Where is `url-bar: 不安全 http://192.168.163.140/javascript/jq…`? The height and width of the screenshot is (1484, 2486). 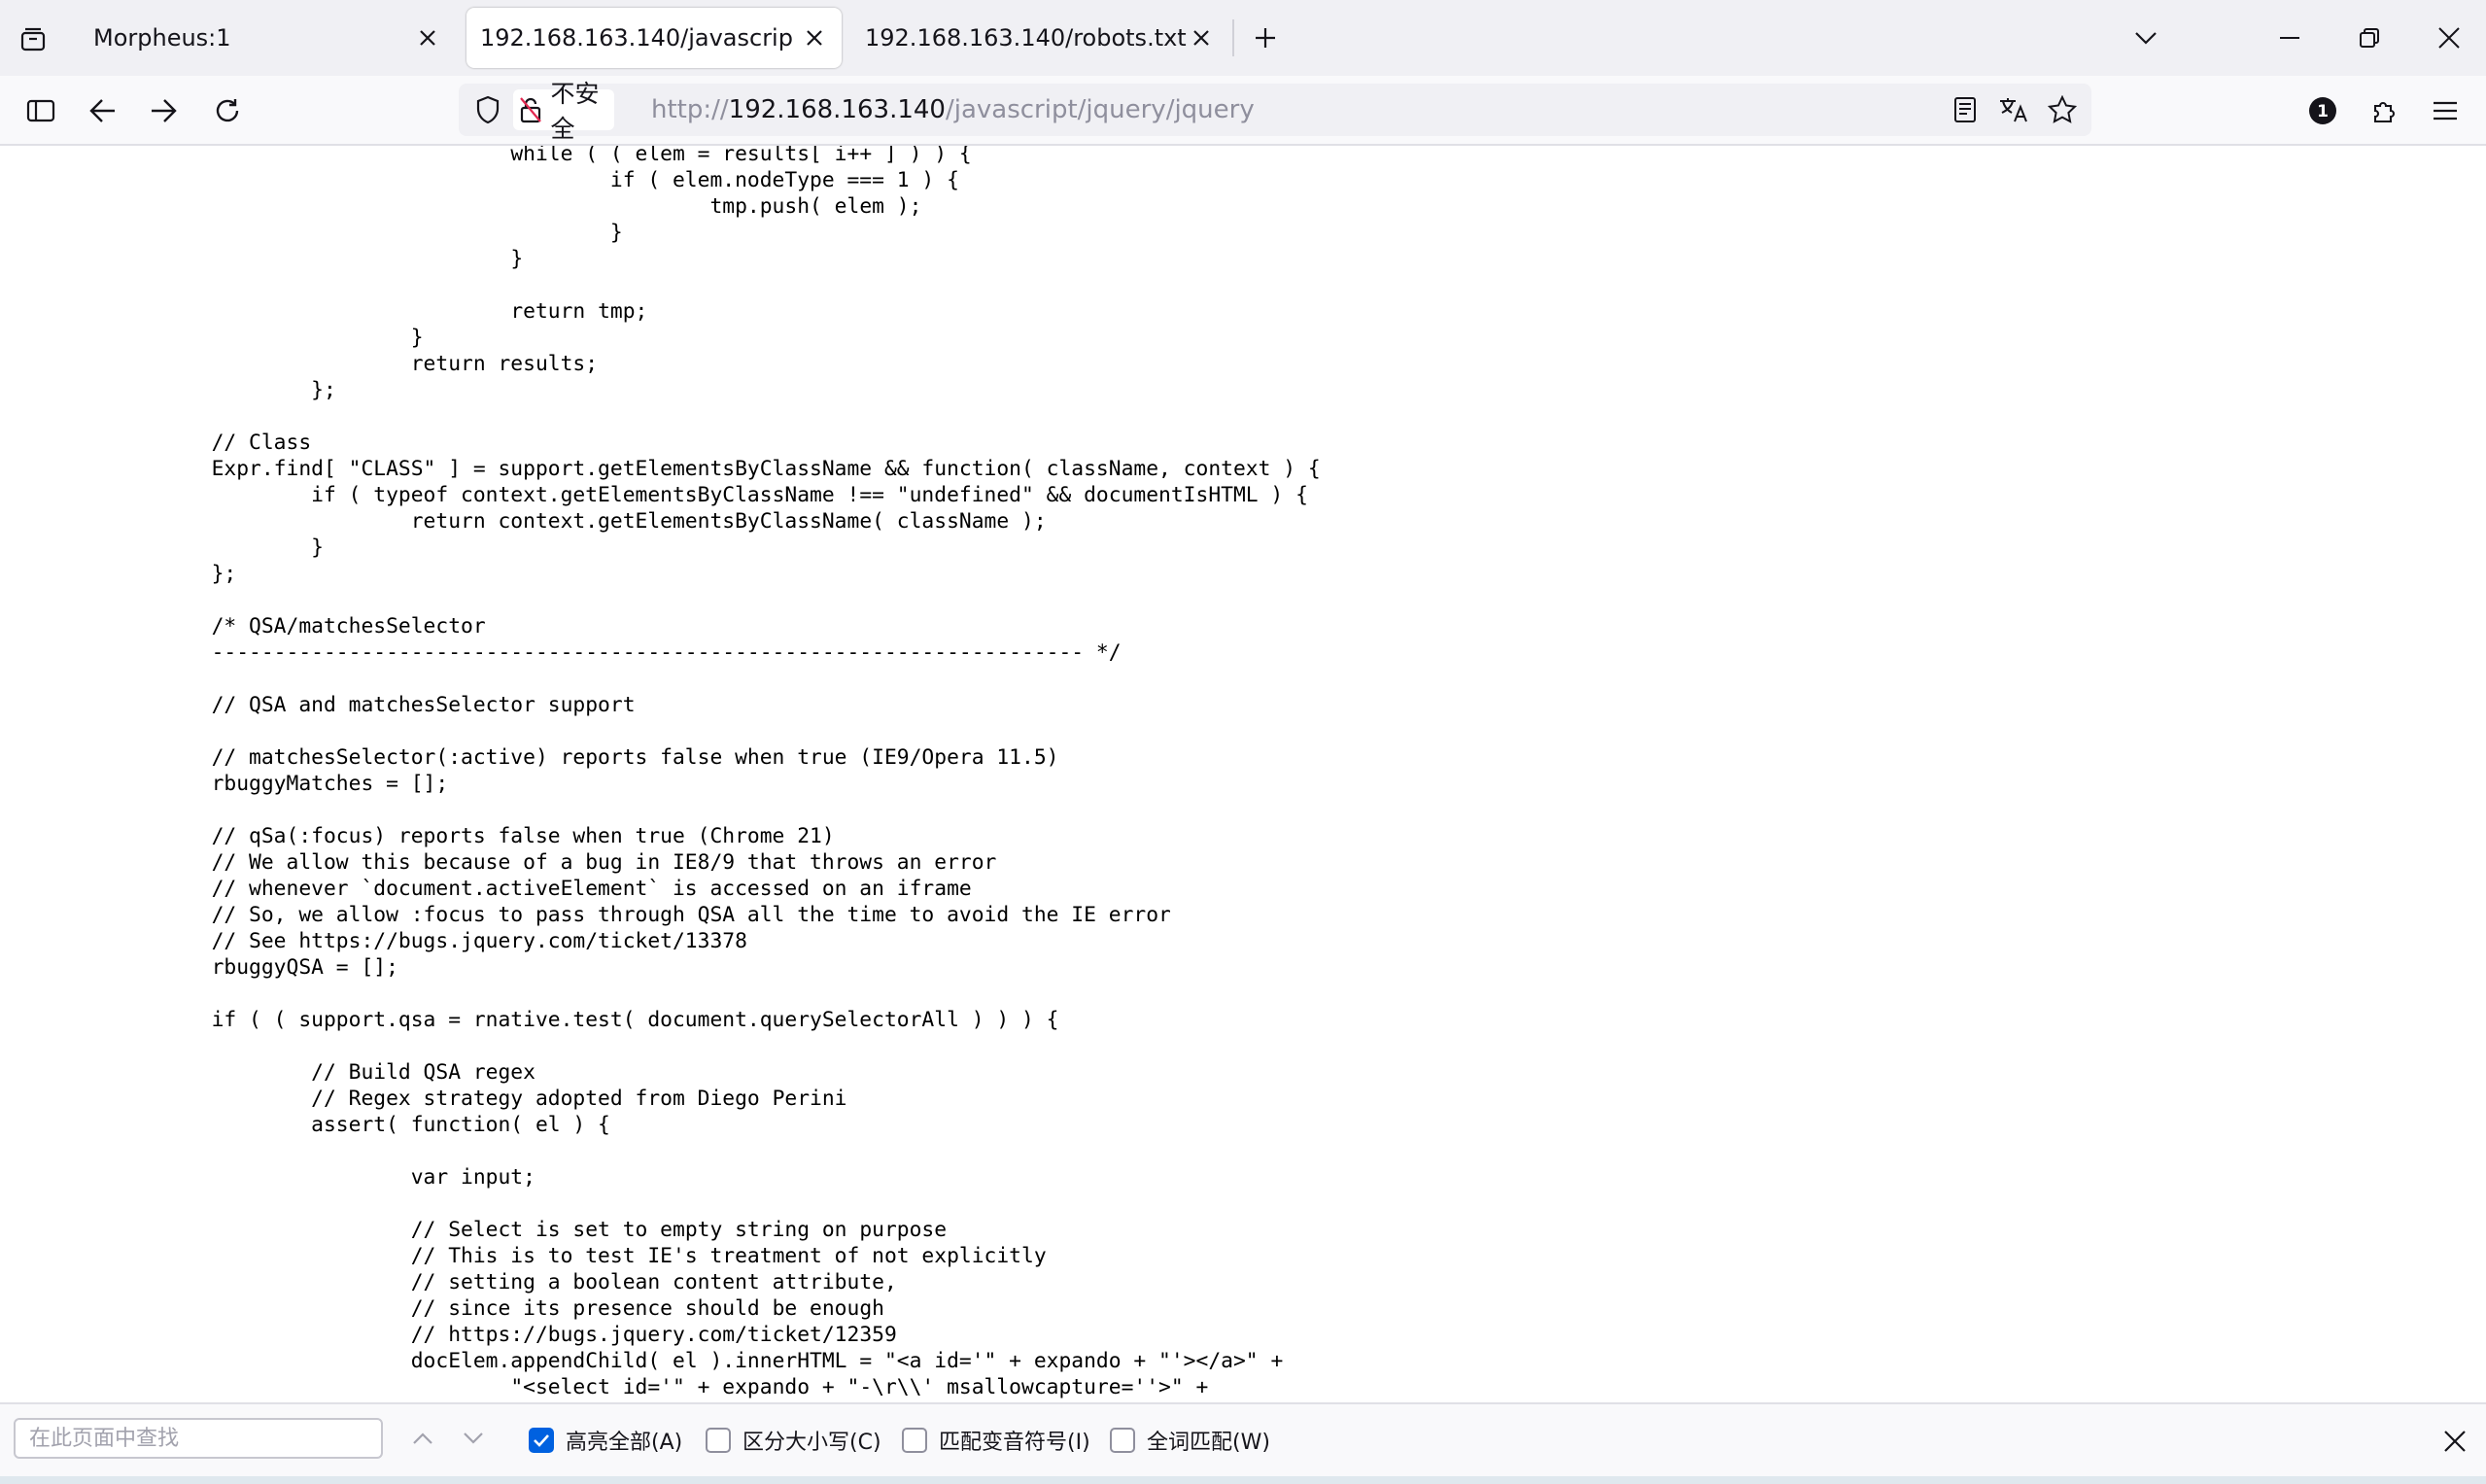 url-bar: 不安全 http://192.168.163.140/javascript/jq… is located at coordinates (1275, 111).